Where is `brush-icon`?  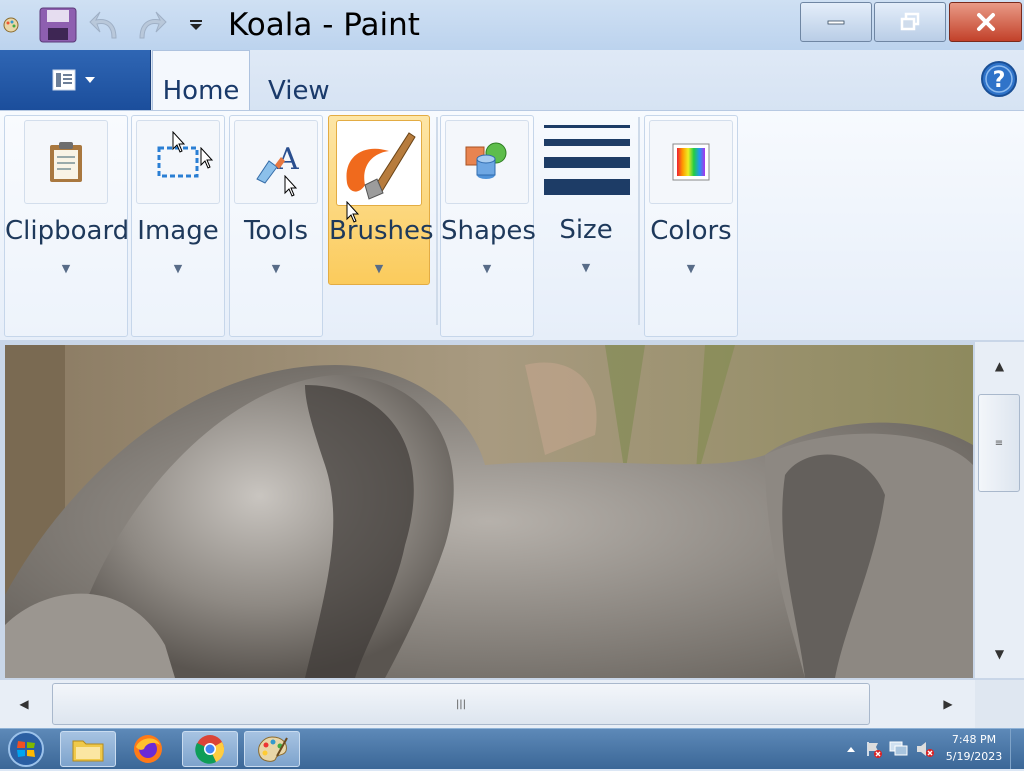
brush-icon is located at coordinates (379, 163).